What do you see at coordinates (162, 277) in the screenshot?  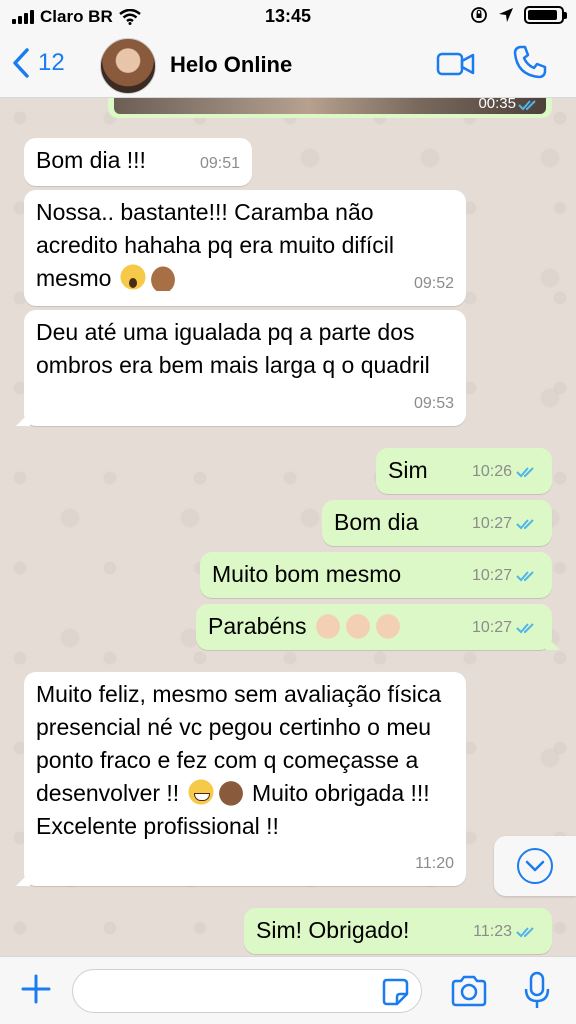 I see `raising-hands-icon` at bounding box center [162, 277].